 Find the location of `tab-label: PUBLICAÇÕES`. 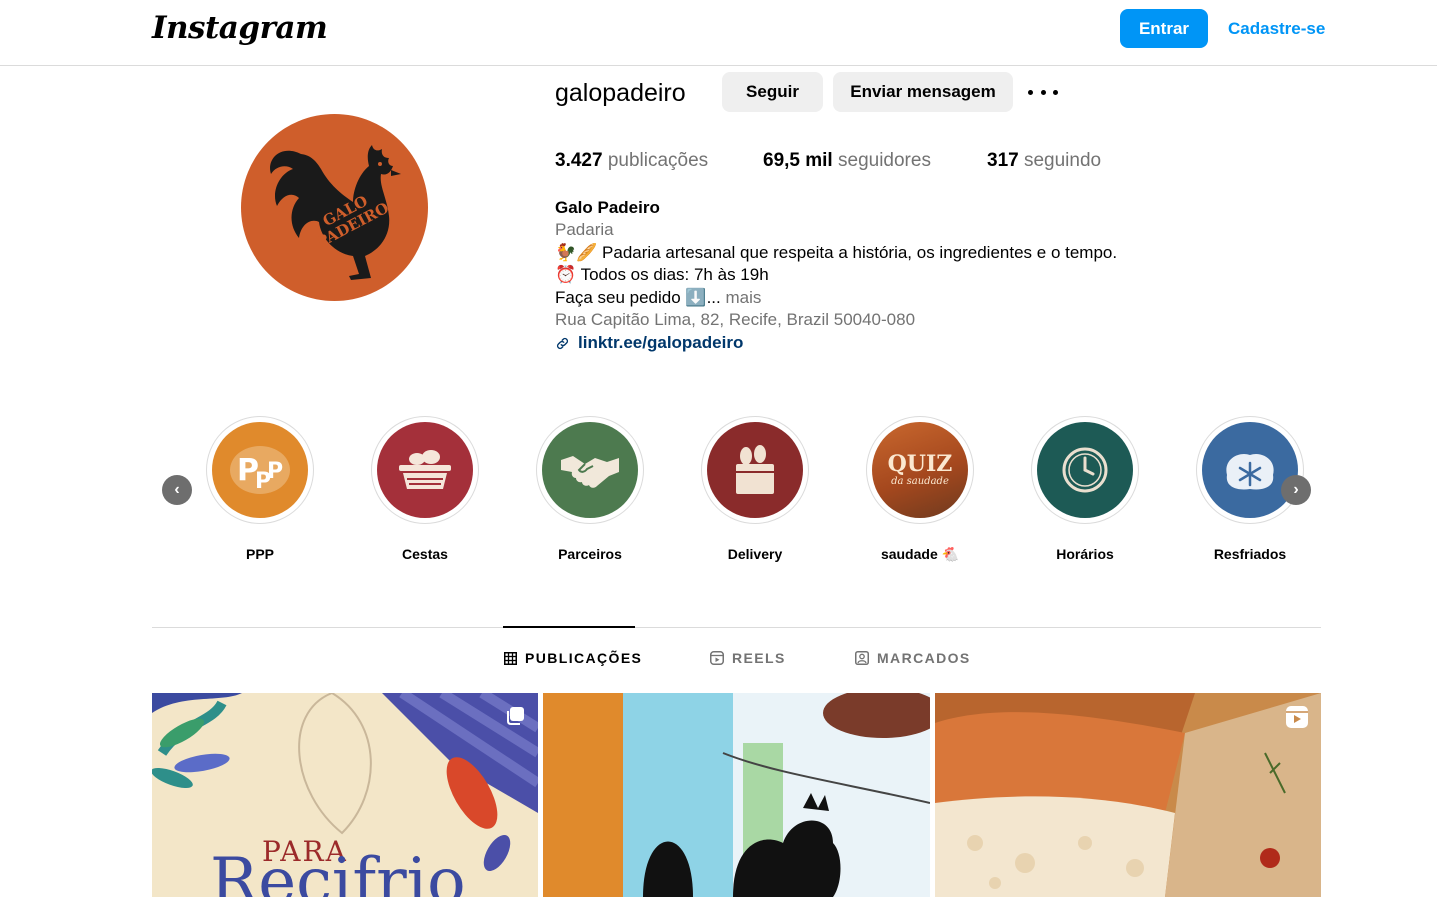

tab-label: PUBLICAÇÕES is located at coordinates (584, 658).